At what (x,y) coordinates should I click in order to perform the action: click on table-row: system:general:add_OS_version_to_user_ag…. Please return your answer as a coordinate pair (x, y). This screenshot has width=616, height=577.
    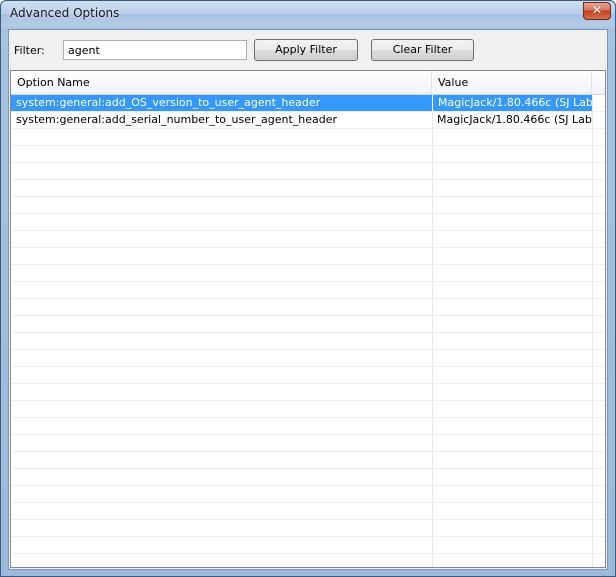
    Looking at the image, I should click on (308, 103).